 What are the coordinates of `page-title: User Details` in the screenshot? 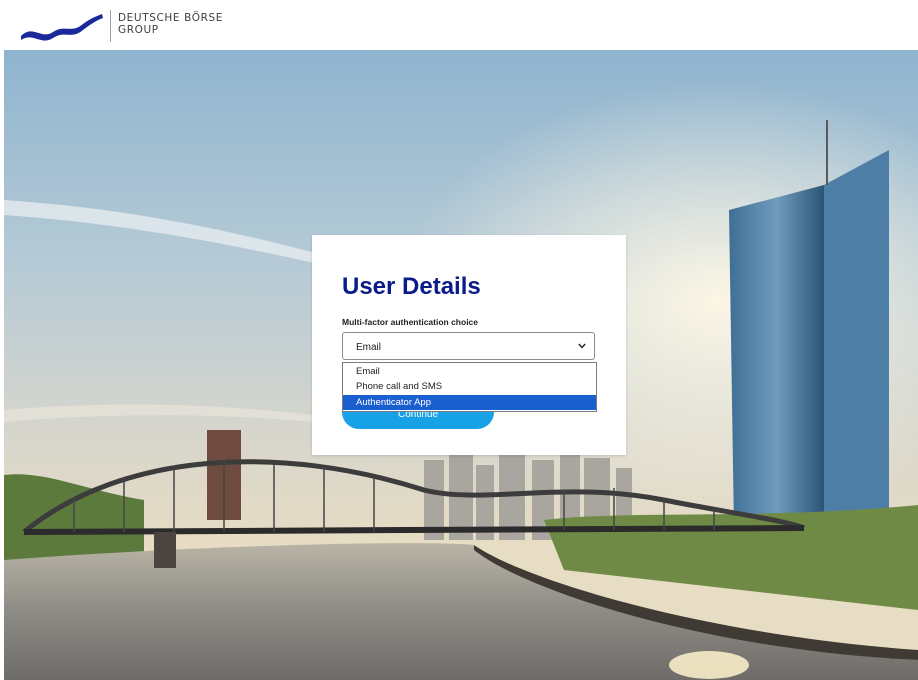 It's located at (411, 286).